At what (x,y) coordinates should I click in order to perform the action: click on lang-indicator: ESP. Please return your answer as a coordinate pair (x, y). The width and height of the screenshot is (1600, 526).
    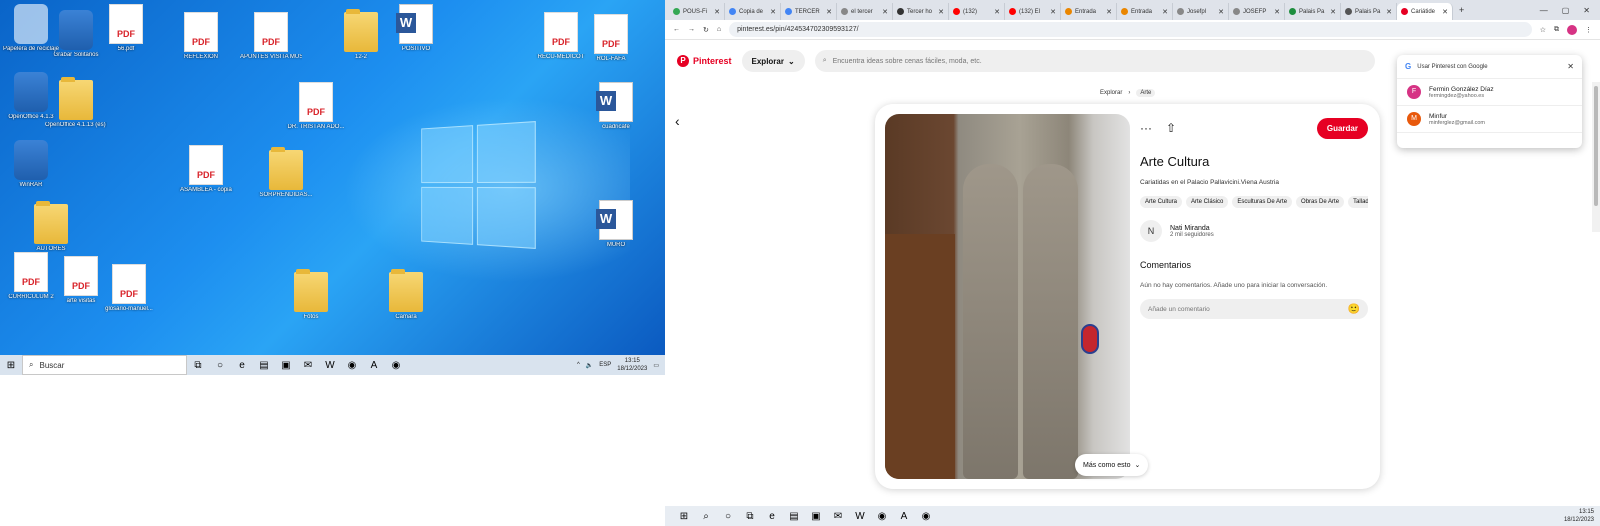
    Looking at the image, I should click on (605, 365).